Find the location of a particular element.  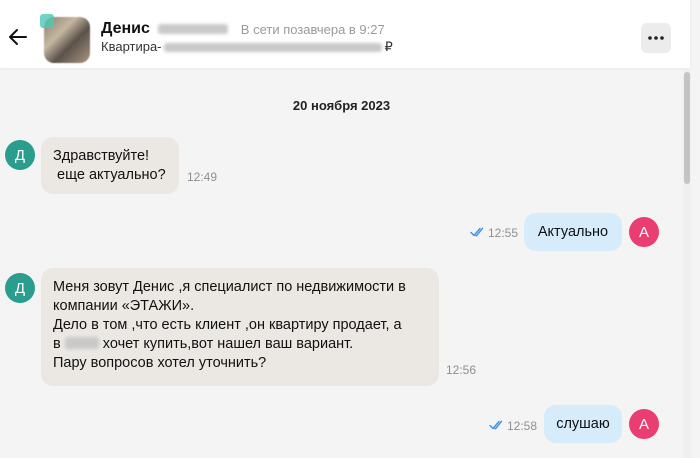

message-time: 12:55 is located at coordinates (503, 233).